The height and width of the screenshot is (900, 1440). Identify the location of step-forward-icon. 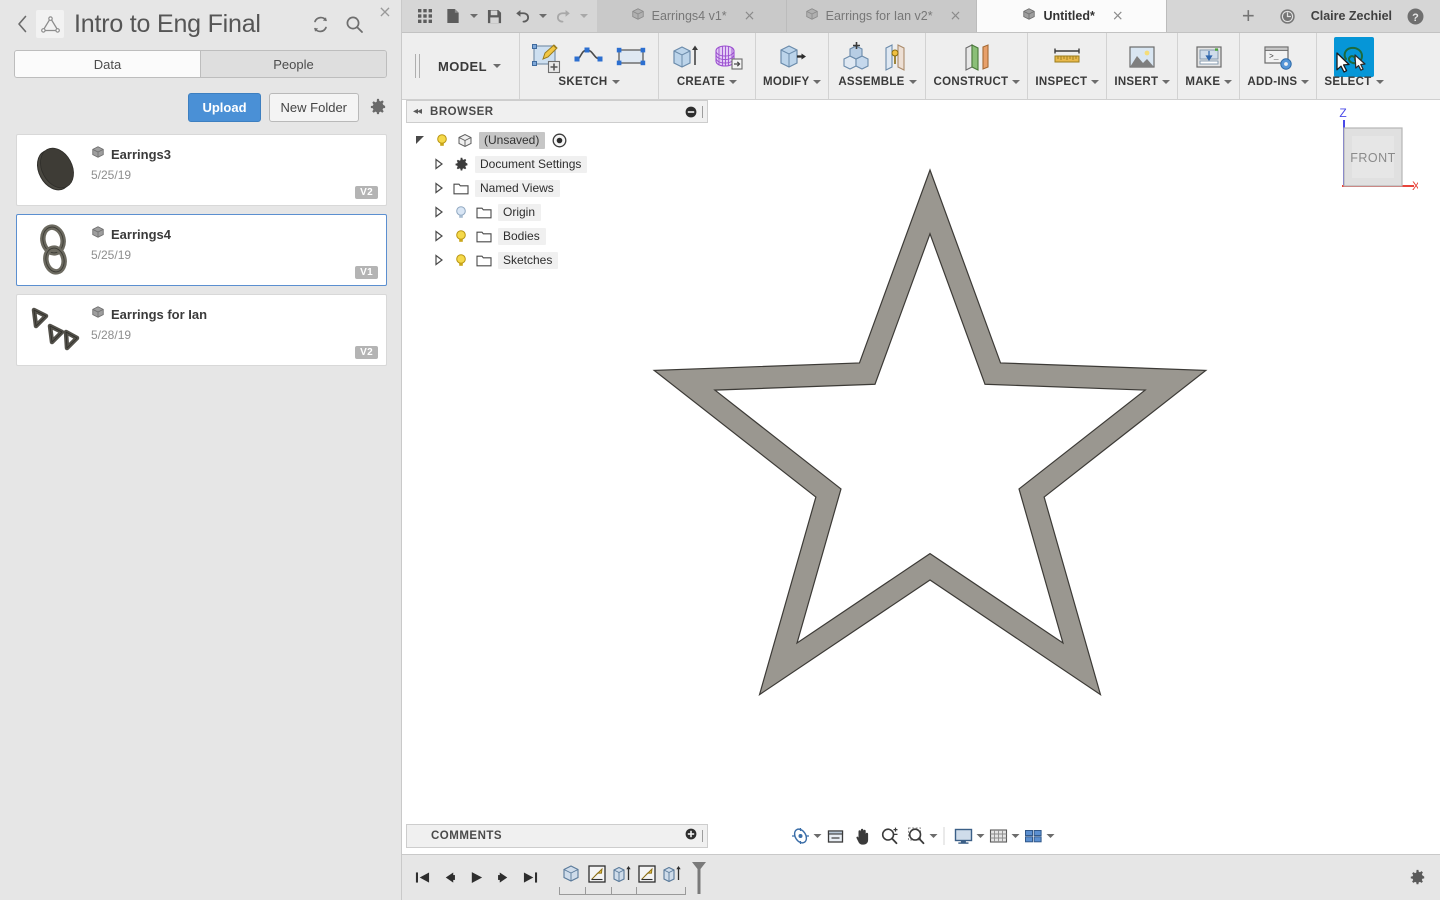
(503, 878).